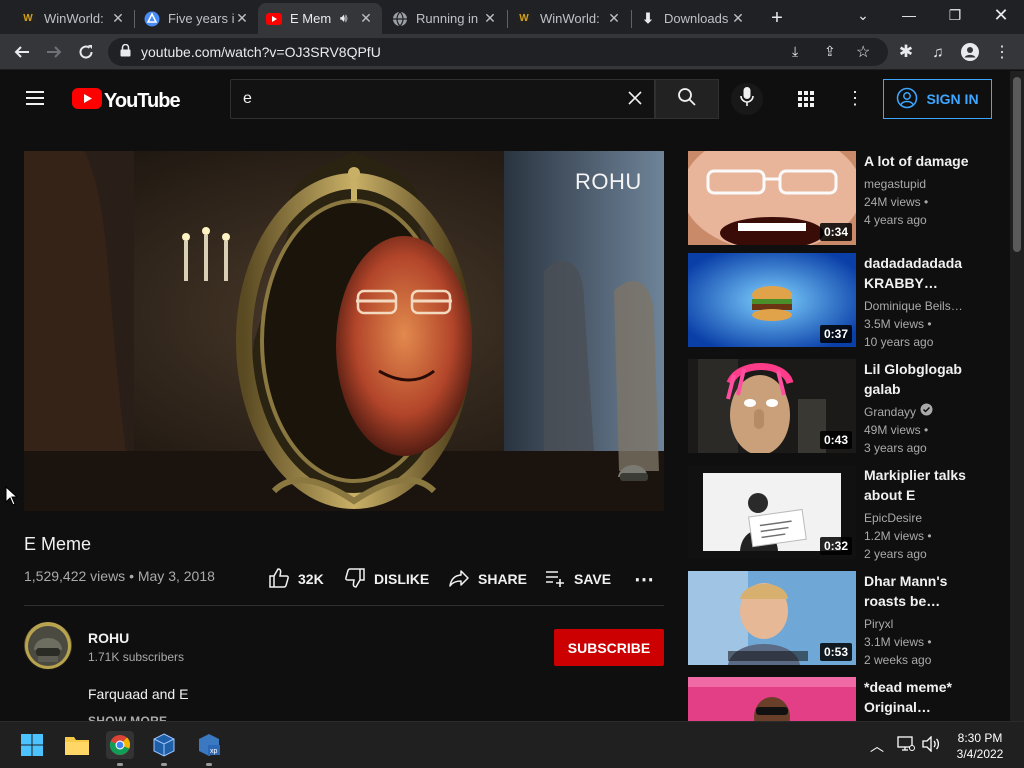 The width and height of the screenshot is (1024, 768). I want to click on clock-time: 8:30 PM, so click(980, 738).